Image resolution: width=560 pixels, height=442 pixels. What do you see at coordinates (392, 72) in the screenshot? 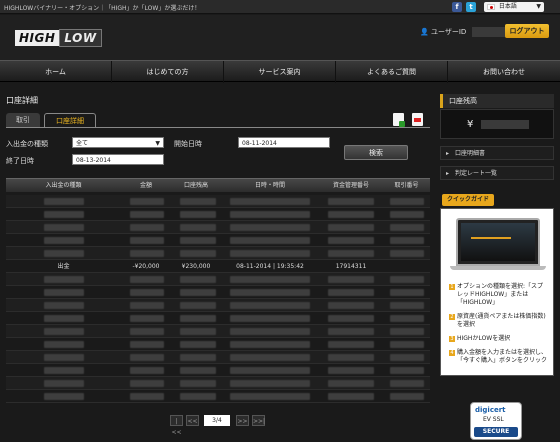
I see `nav-faq: よくあるご質問` at bounding box center [392, 72].